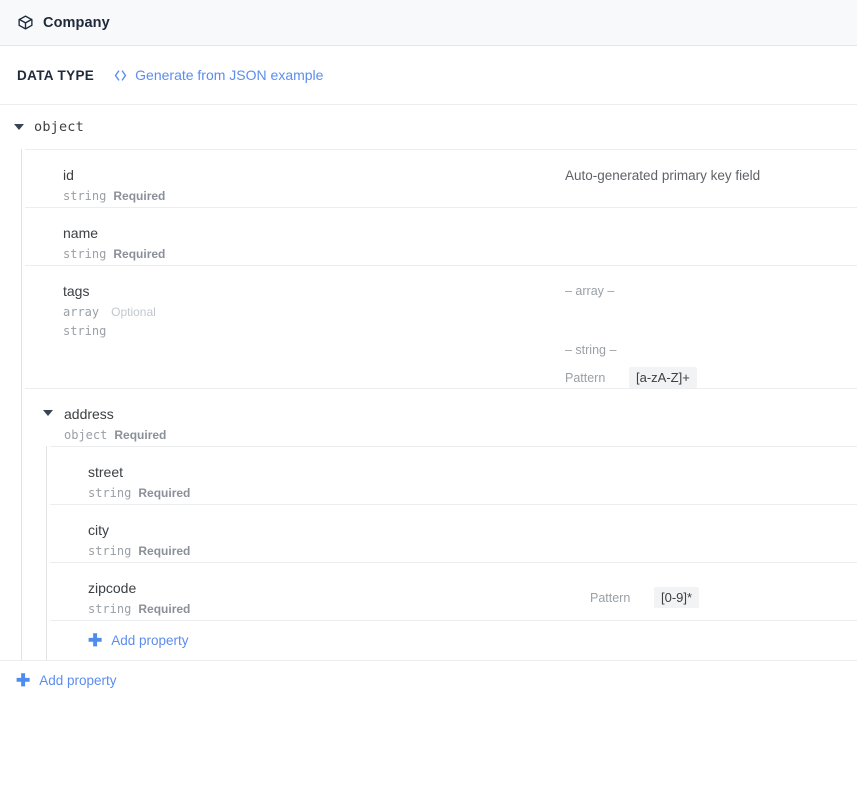  I want to click on property-meta: array Optional string, so click(109, 321).